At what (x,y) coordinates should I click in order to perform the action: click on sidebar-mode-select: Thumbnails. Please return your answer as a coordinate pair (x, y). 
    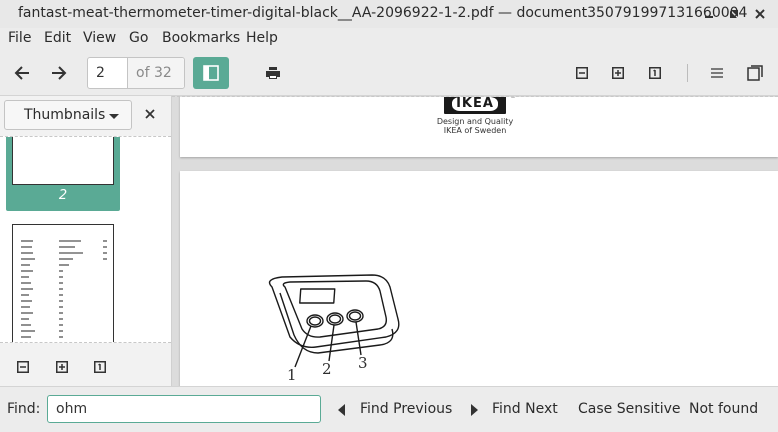
    Looking at the image, I should click on (68, 115).